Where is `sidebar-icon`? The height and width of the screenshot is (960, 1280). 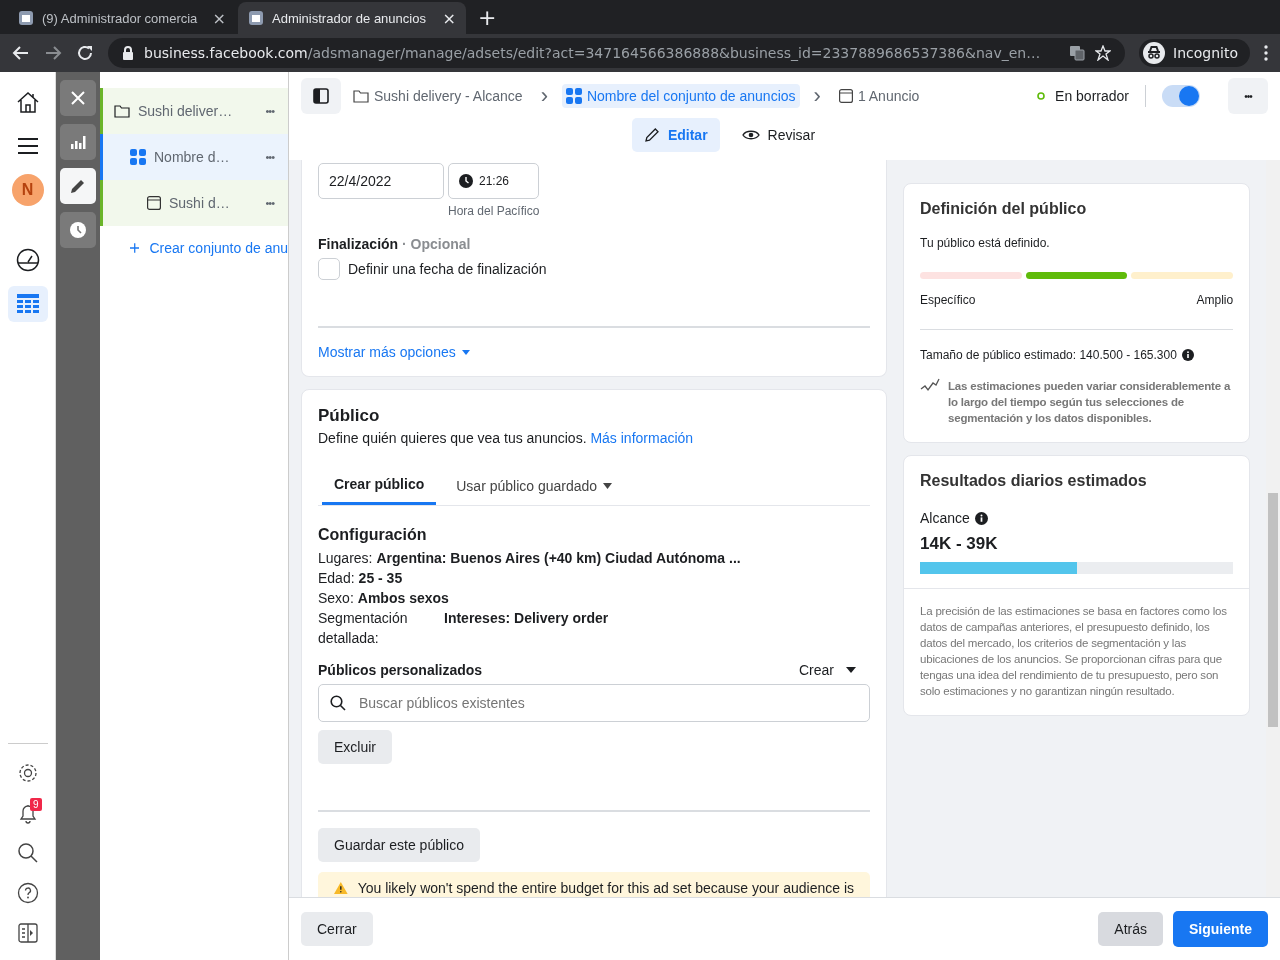
sidebar-icon is located at coordinates (321, 96).